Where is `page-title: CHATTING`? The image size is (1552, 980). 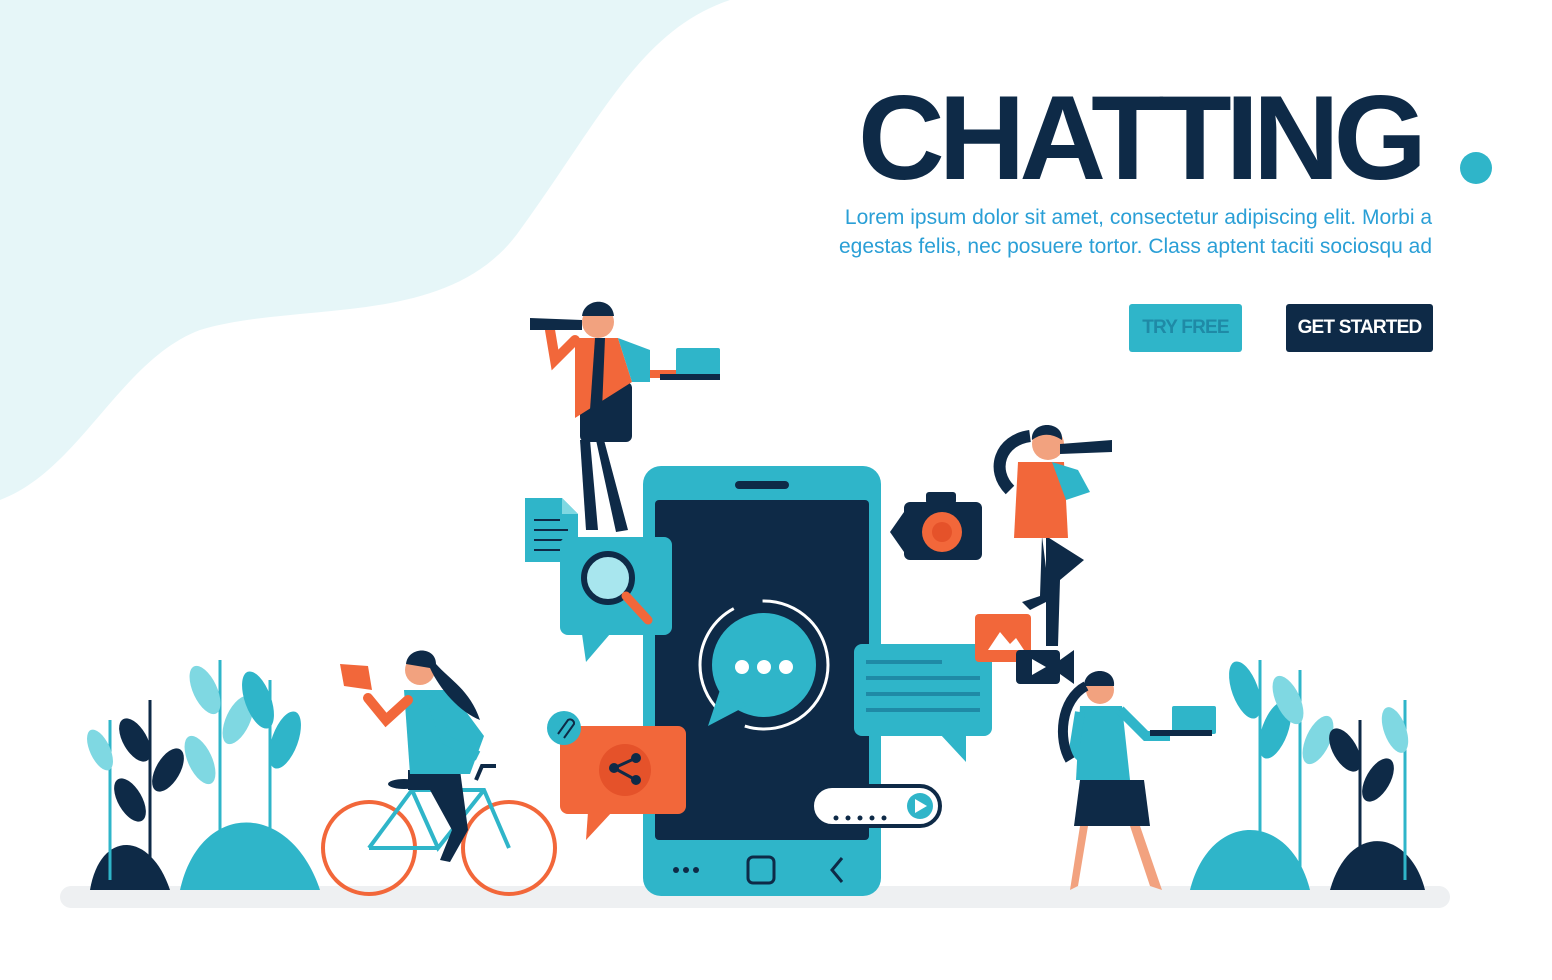 page-title: CHATTING is located at coordinates (1142, 138).